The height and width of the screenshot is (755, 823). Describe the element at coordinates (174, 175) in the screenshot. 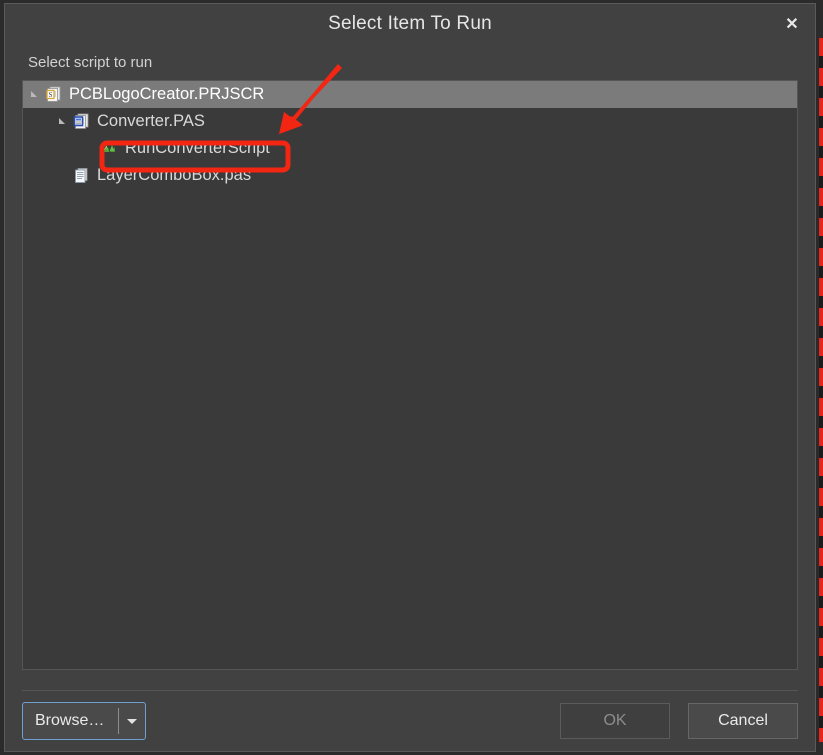

I see `tree-item-label: LayerComboBox.pas` at that location.